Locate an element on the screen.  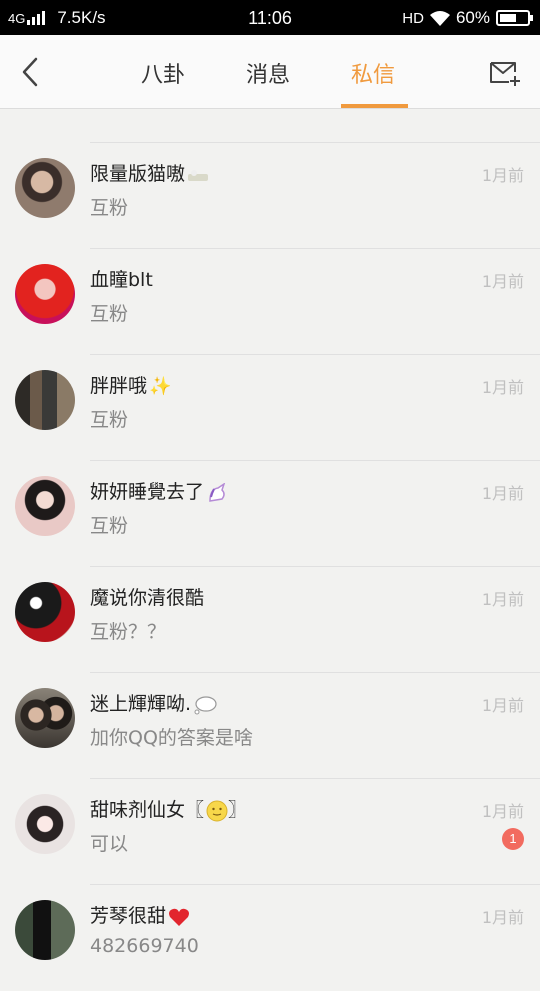
conversation-item: 胖胖哦 ✨ 互粉 1月前 is located at coordinates (270, 408).